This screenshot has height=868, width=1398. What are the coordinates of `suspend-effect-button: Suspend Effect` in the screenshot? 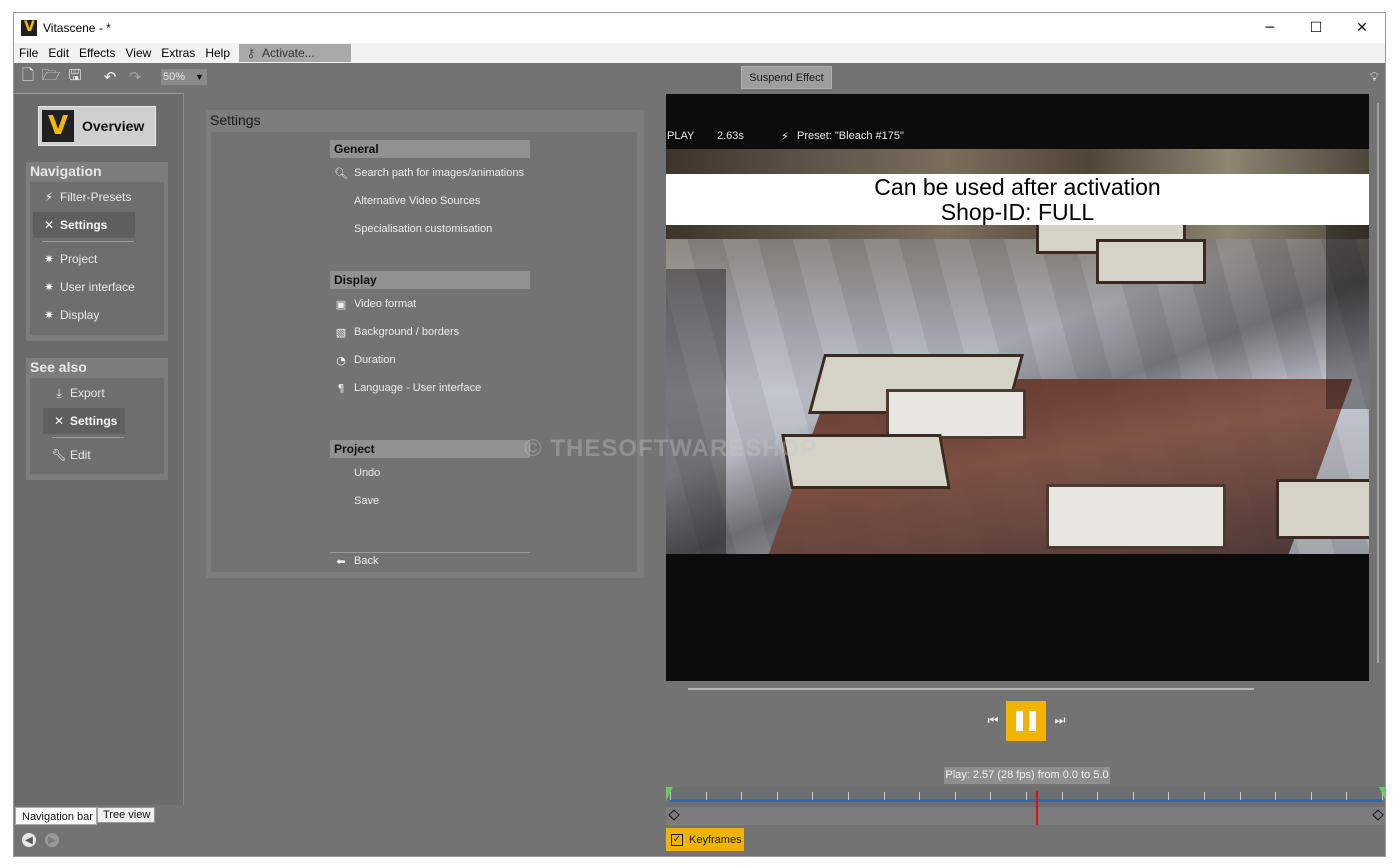 It's located at (786, 77).